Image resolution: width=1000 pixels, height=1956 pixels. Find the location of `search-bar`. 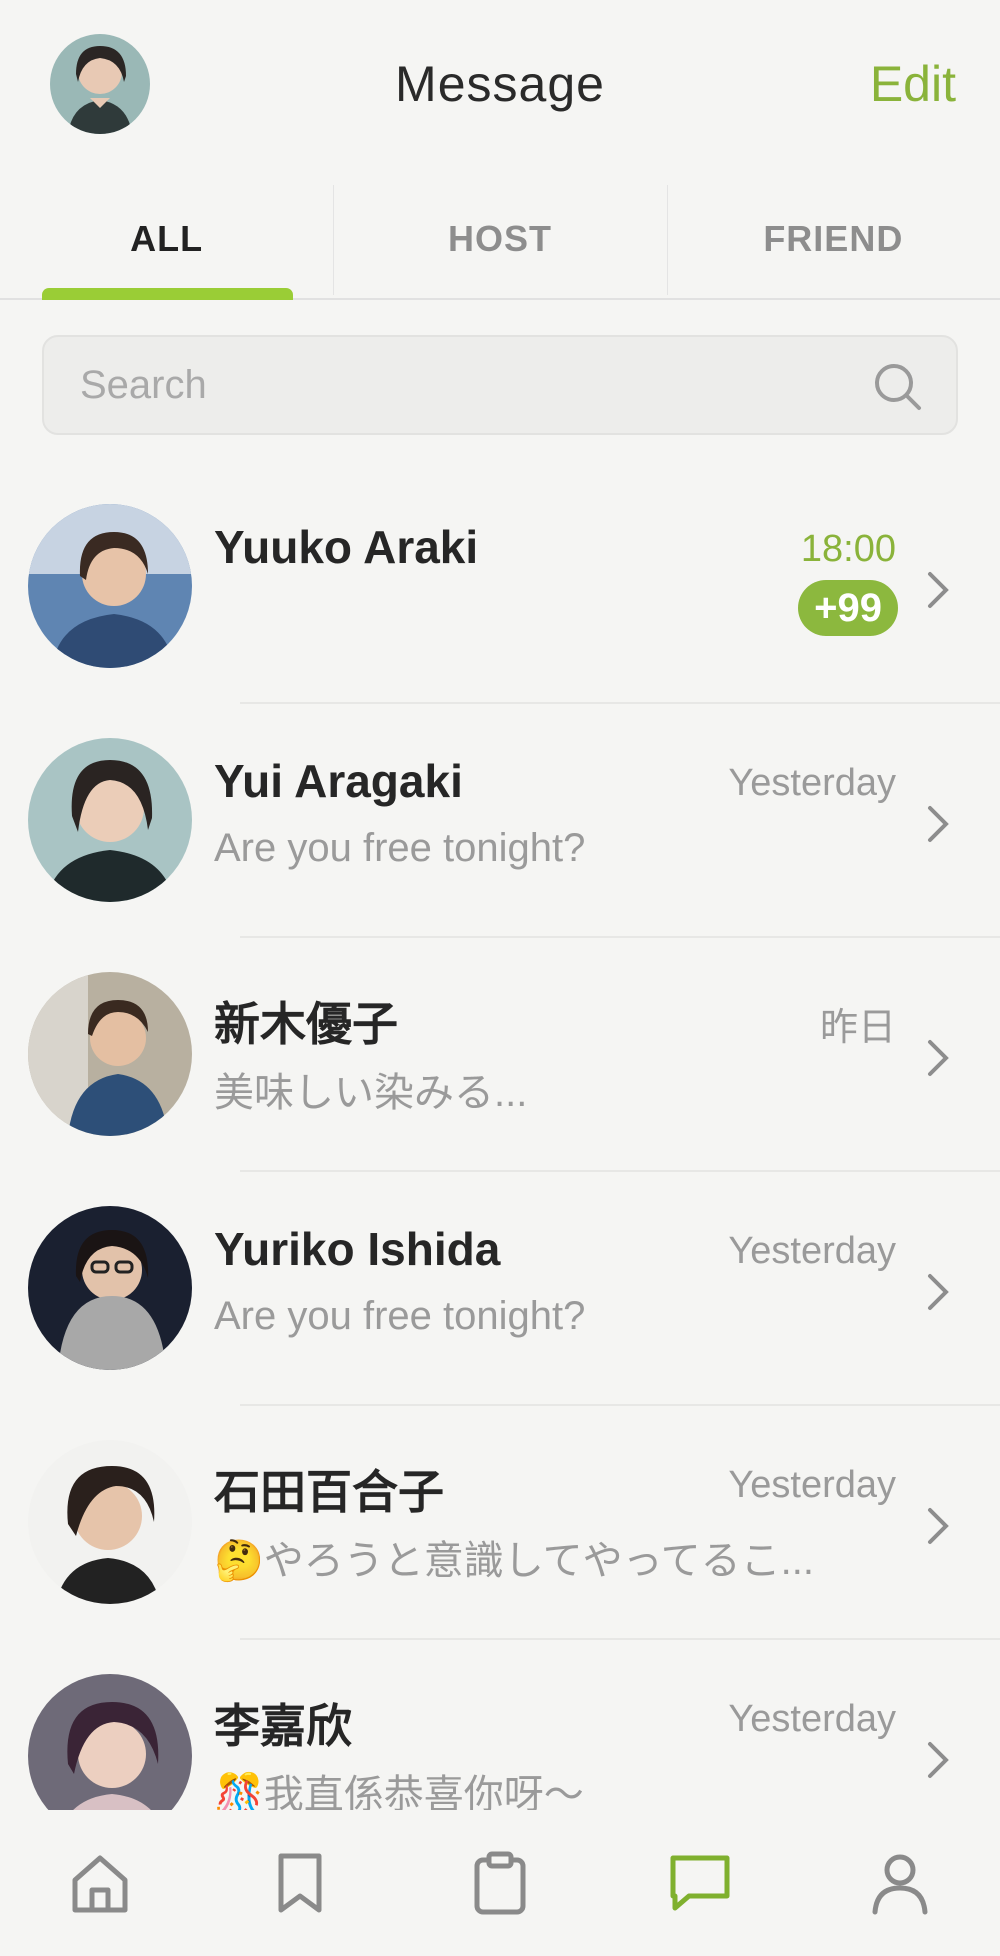

search-bar is located at coordinates (500, 385).